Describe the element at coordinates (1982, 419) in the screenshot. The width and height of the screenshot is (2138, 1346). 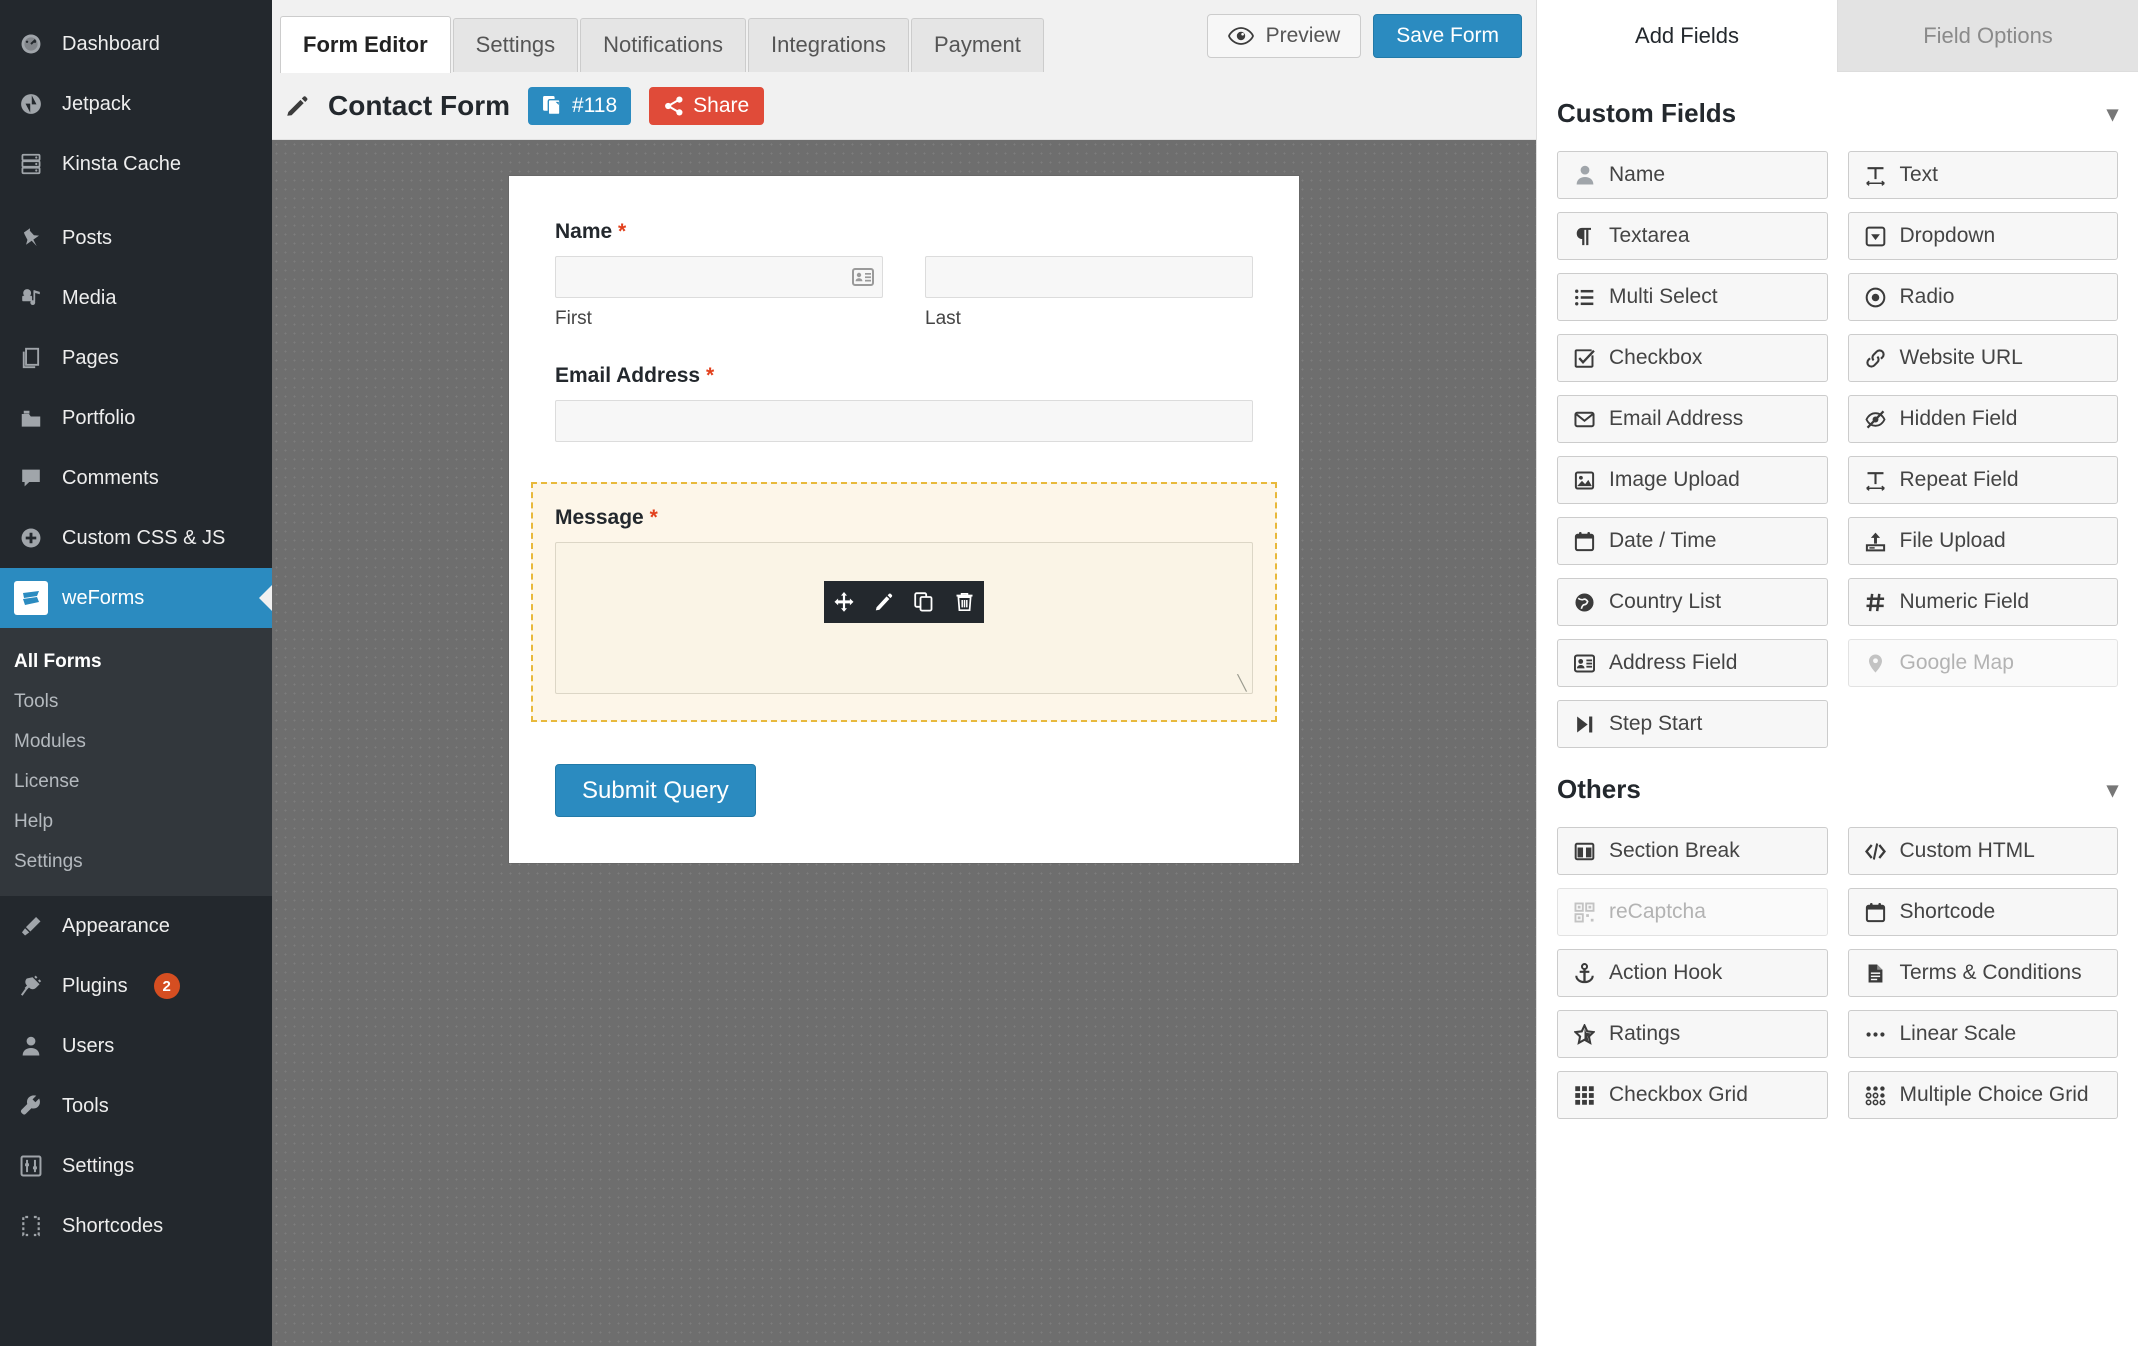
I see `add-field-hidden-field: Hidden Field` at that location.